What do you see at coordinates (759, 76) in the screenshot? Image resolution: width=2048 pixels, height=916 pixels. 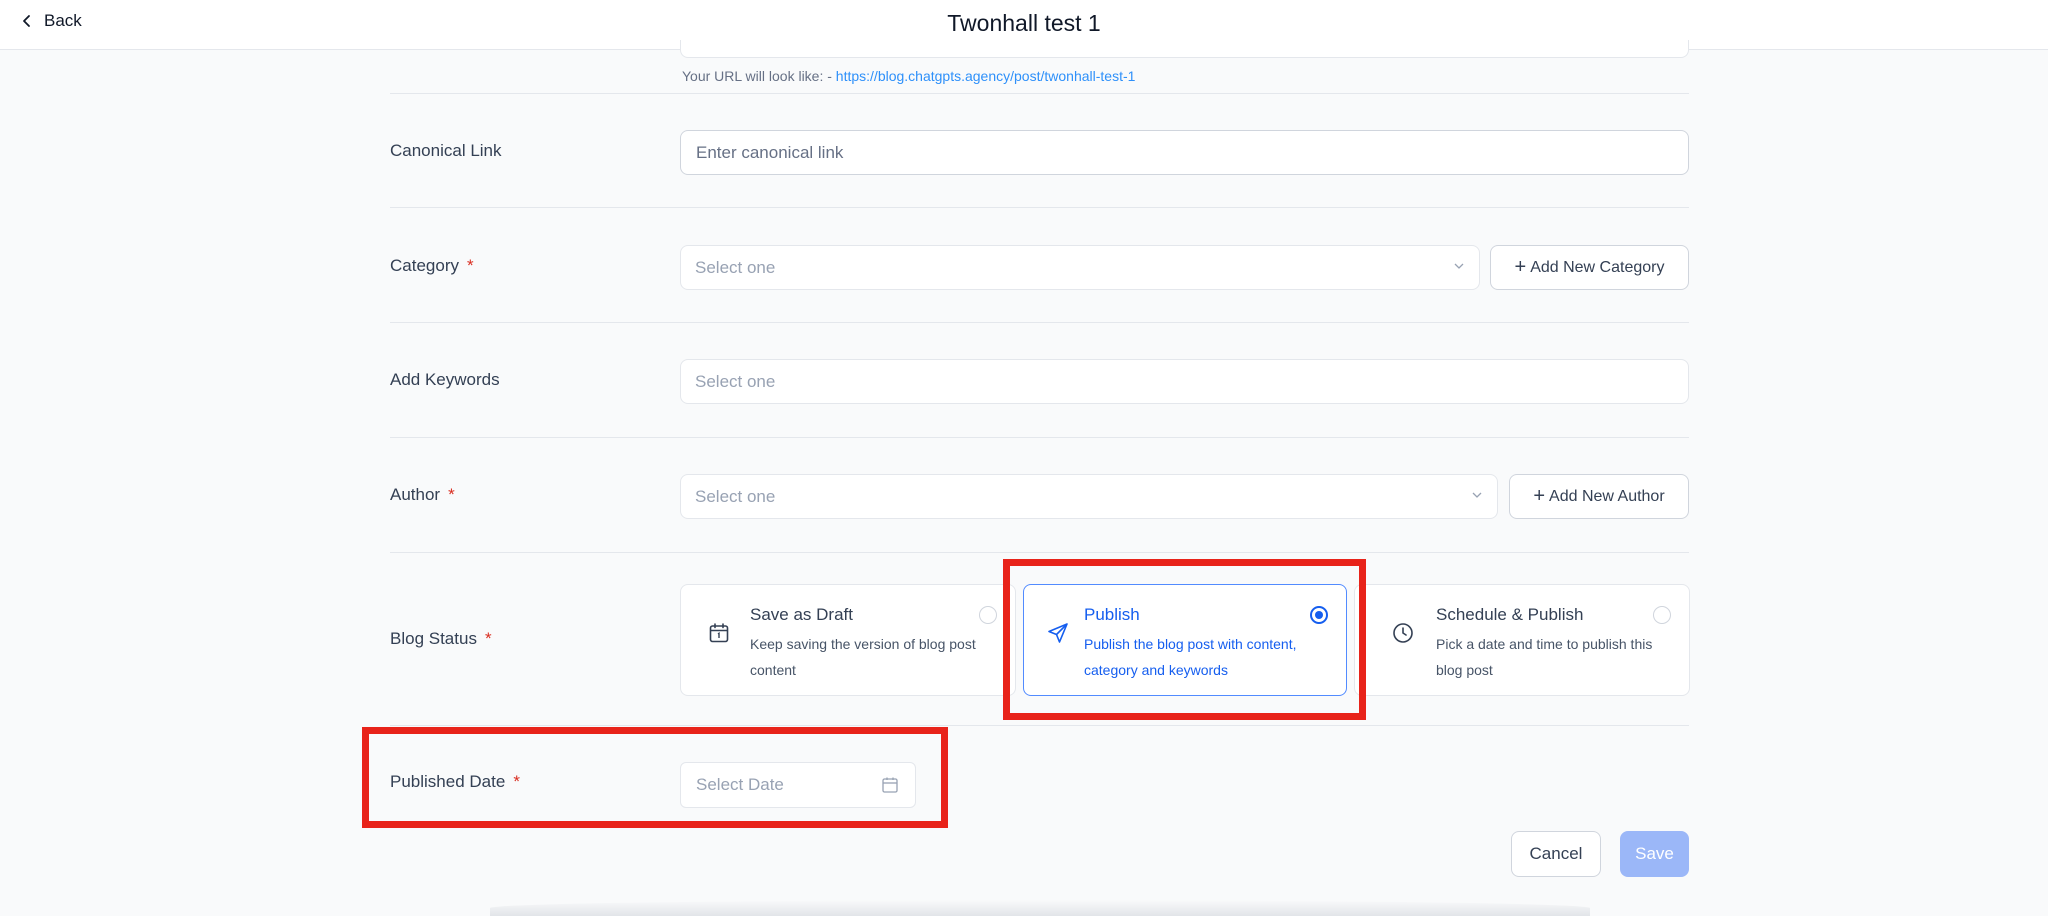 I see `url-hint-prefix: Your URL will look like: -` at bounding box center [759, 76].